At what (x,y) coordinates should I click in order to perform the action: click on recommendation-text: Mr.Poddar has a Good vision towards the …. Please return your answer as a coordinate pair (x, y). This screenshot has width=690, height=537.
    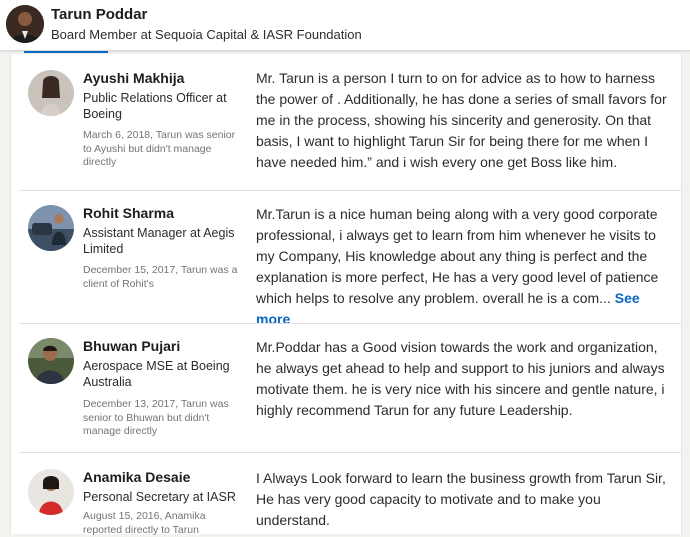
    Looking at the image, I should click on (460, 378).